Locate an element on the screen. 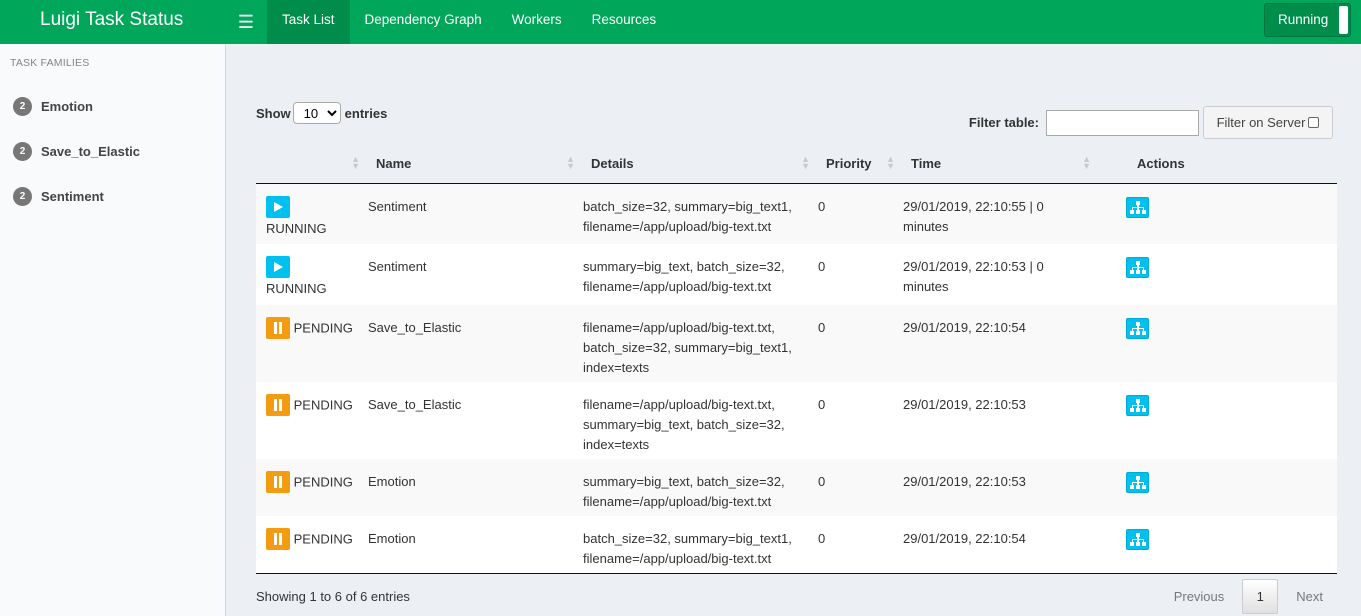 The image size is (1361, 616). nav-workers: Workers is located at coordinates (537, 22).